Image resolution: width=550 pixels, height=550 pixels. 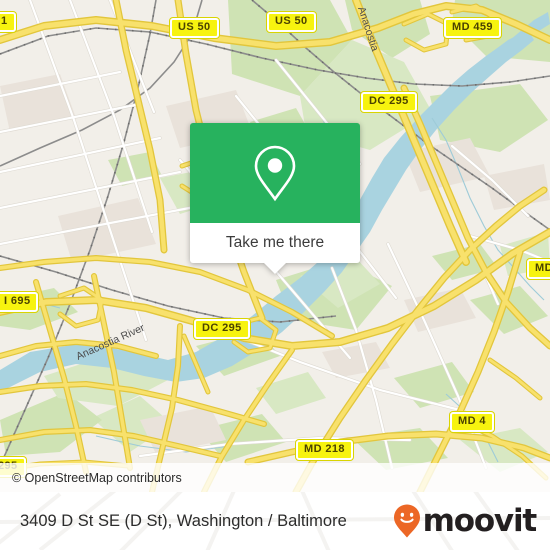 I want to click on shield-route-dc295-mid: DC 295, so click(x=222, y=329).